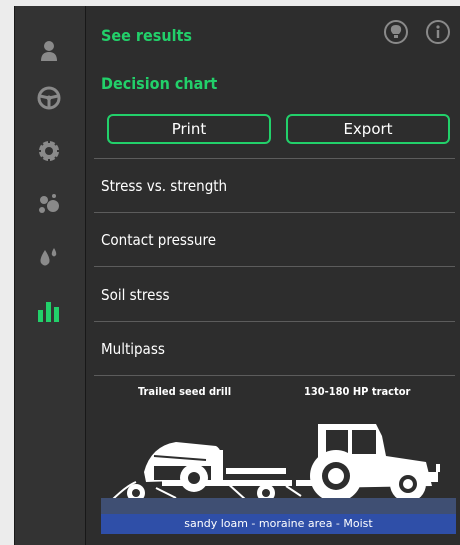 The height and width of the screenshot is (545, 460). What do you see at coordinates (49, 204) in the screenshot?
I see `soil-particles-icon` at bounding box center [49, 204].